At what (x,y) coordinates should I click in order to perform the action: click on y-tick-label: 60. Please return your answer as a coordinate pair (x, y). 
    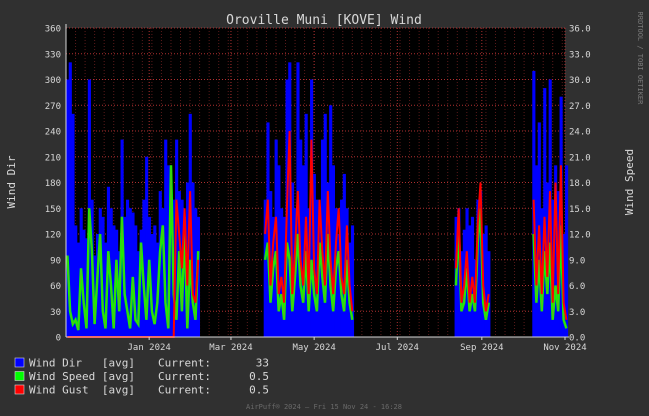
    Looking at the image, I should click on (55, 287).